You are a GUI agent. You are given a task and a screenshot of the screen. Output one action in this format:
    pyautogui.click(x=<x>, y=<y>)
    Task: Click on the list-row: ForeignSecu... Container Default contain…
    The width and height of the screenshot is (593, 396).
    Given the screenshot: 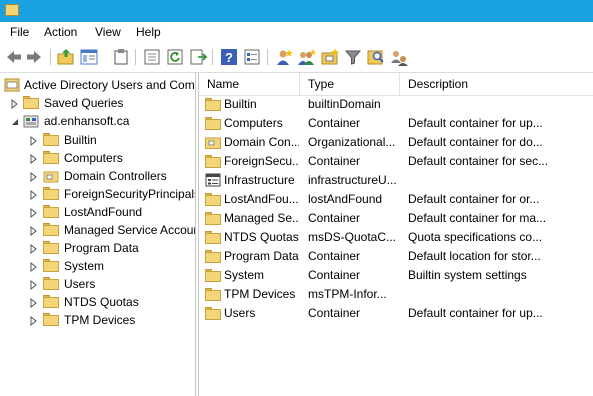 What is the action you would take?
    pyautogui.click(x=396, y=161)
    